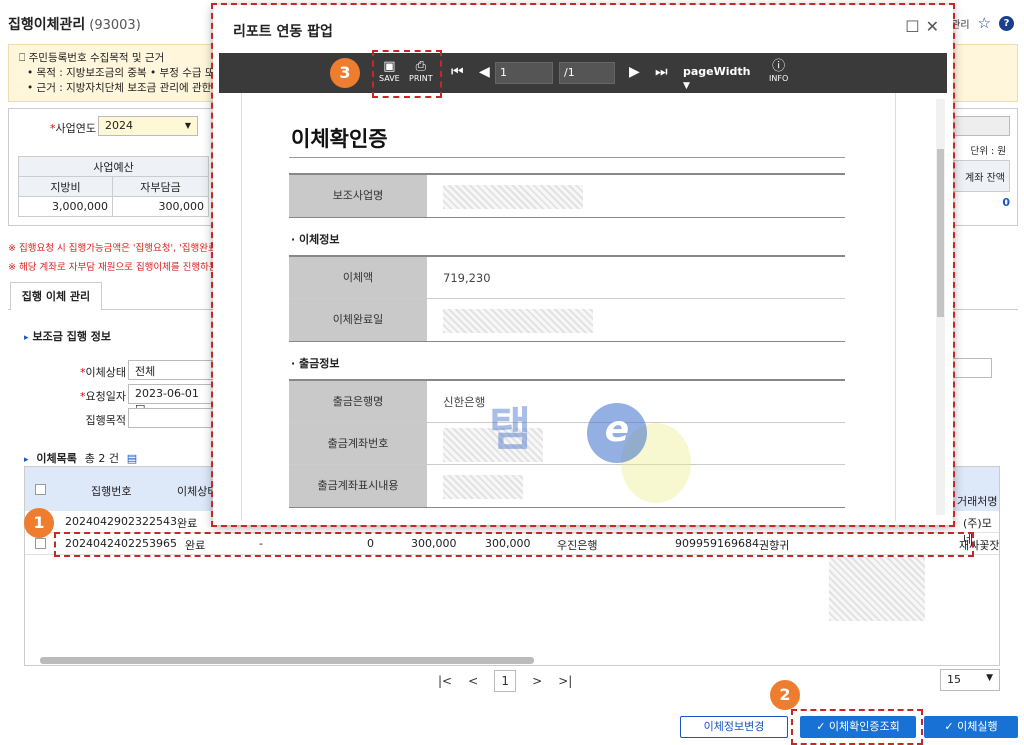 Image resolution: width=1024 pixels, height=745 pixels. I want to click on change-transfer-info-button: 이체정보변경, so click(734, 727).